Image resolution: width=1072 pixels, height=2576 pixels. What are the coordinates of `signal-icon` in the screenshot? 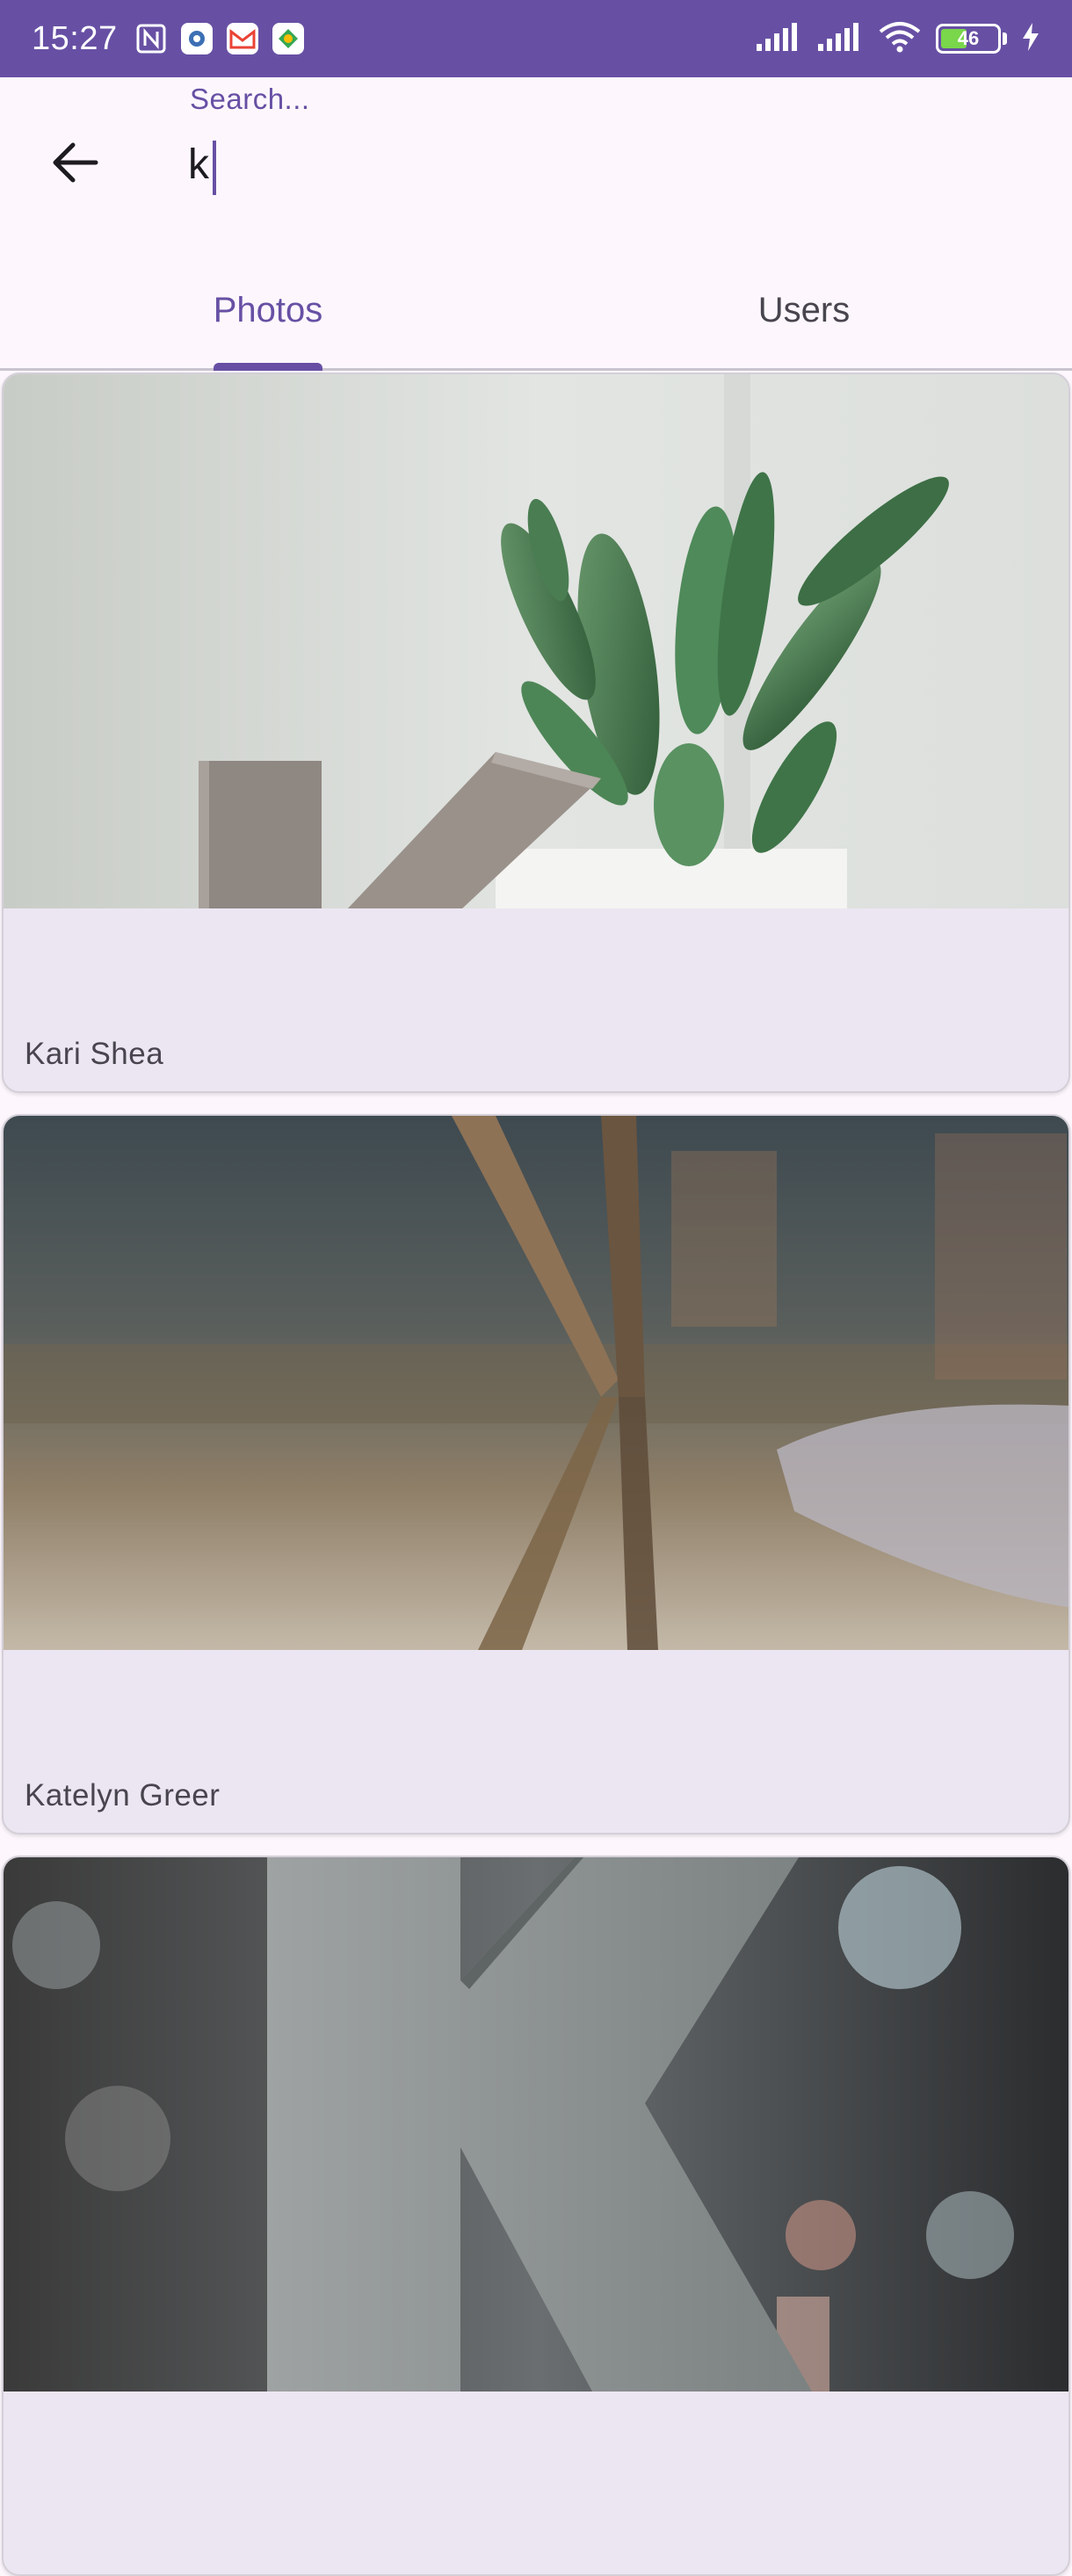 It's located at (778, 38).